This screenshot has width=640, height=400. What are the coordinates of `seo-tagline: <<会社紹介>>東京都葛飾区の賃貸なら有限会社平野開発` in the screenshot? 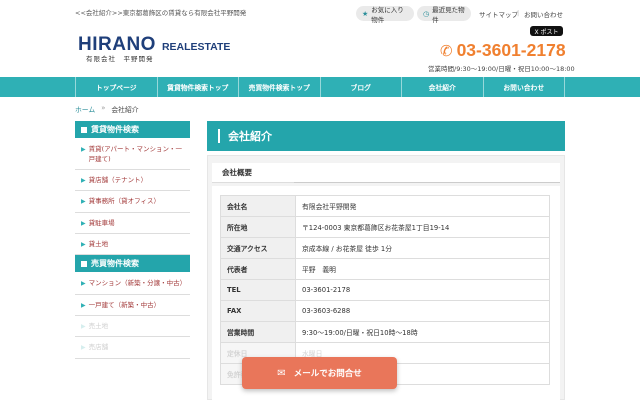 It's located at (161, 13).